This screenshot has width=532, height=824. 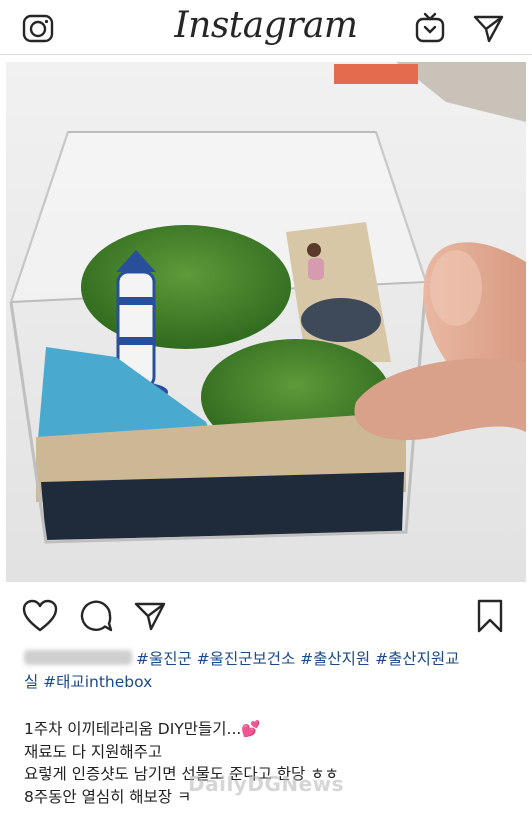 I want to click on hashtags-line-2: 실 #태교inthebox, so click(x=88, y=682).